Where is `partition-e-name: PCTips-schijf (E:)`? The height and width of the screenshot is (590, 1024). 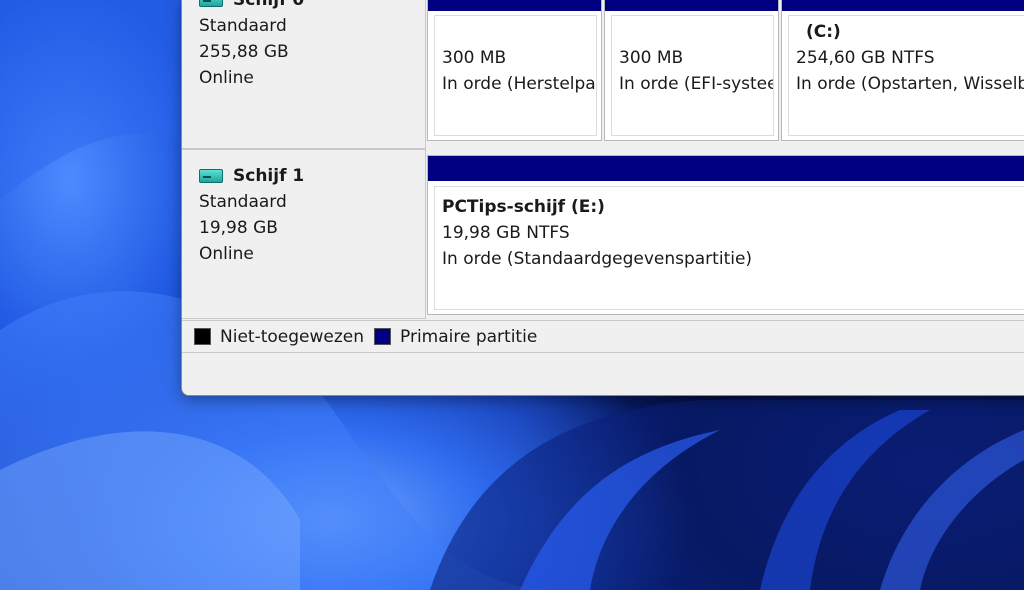 partition-e-name: PCTips-schijf (E:) is located at coordinates (523, 207).